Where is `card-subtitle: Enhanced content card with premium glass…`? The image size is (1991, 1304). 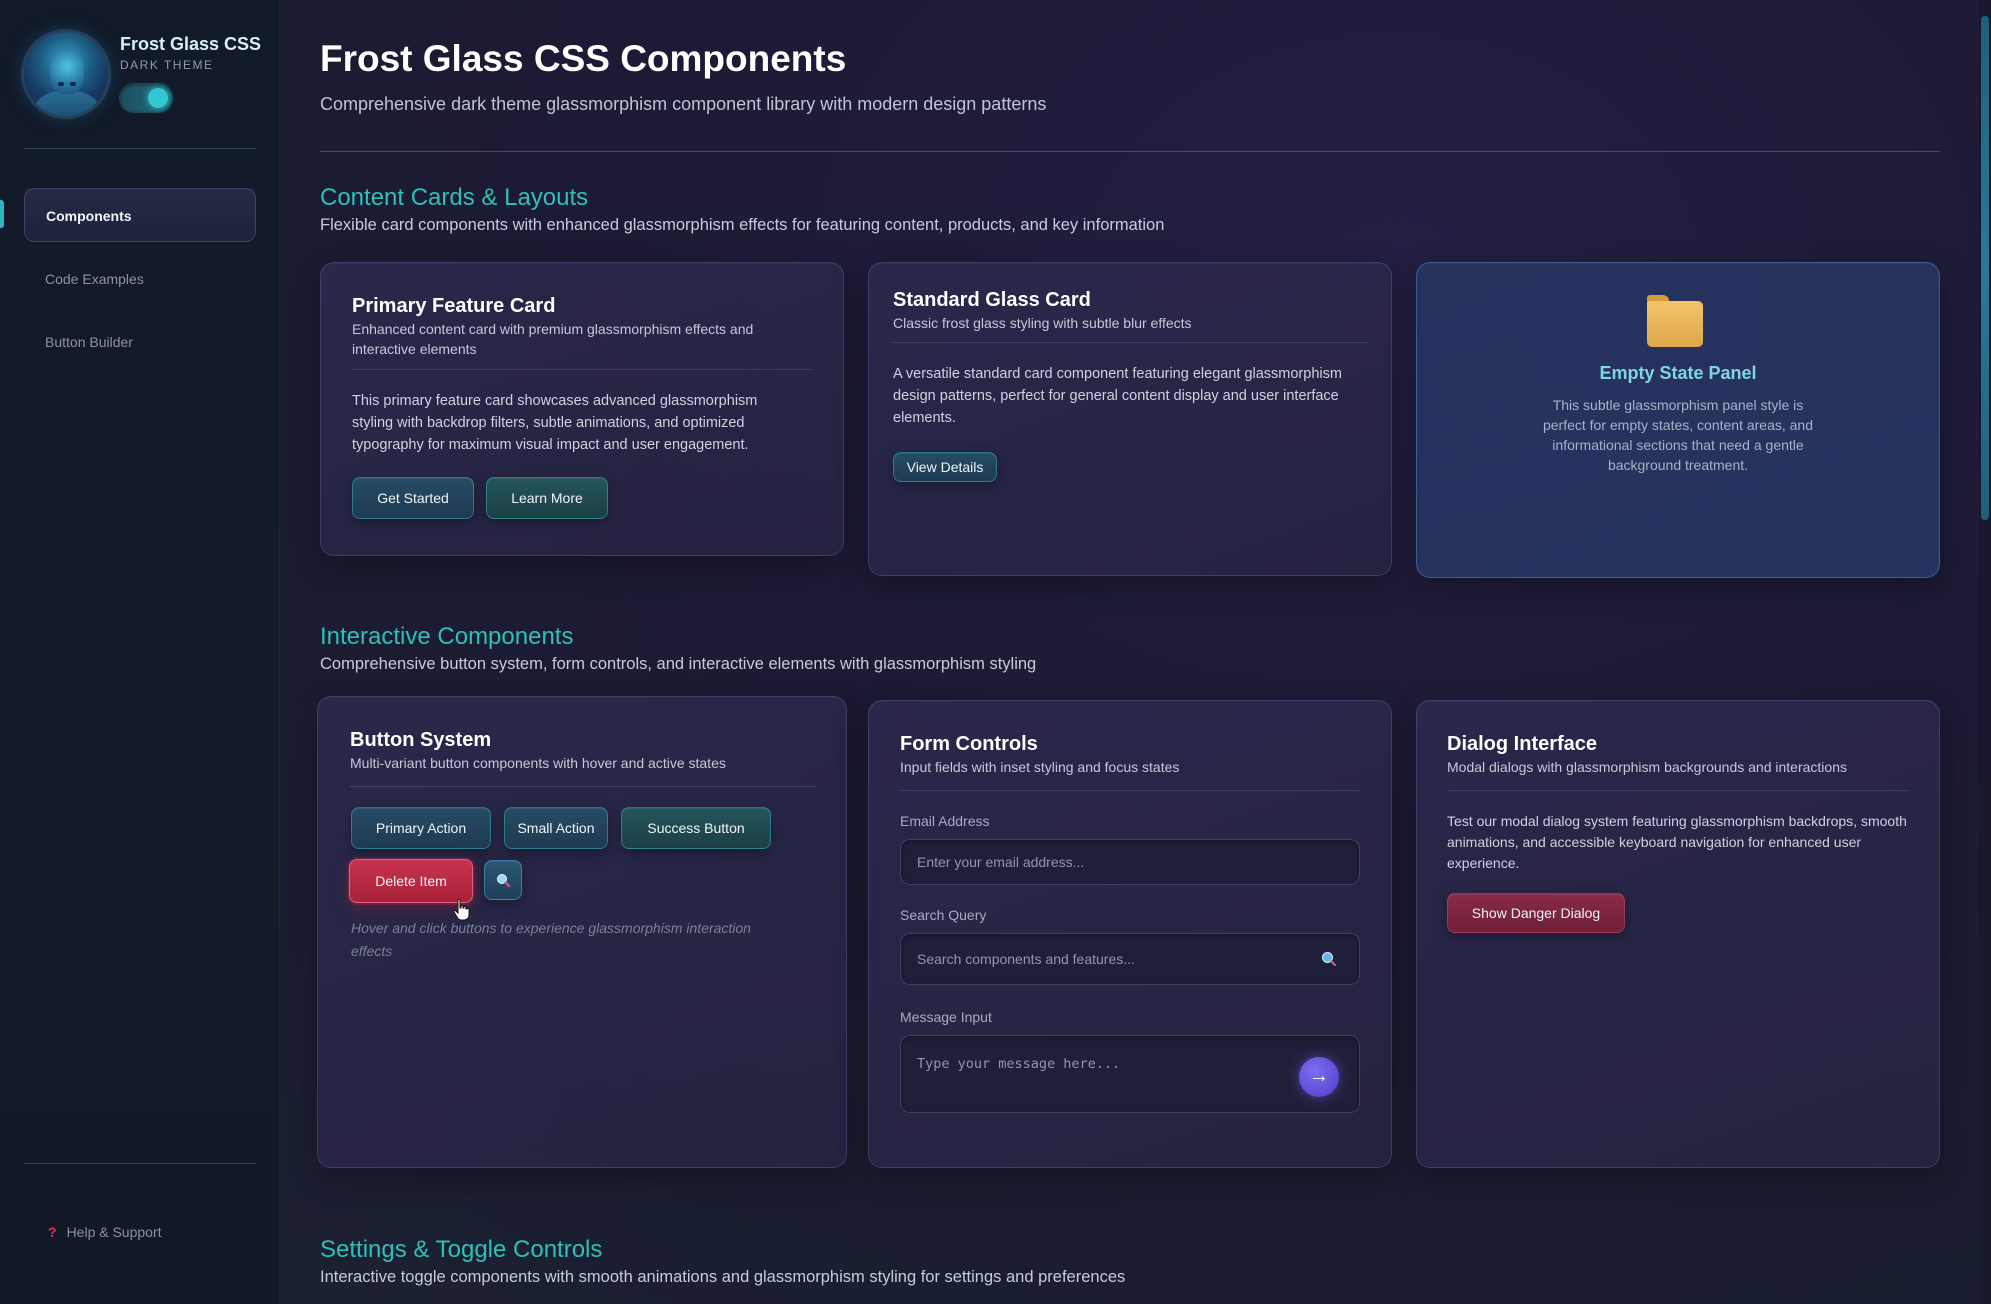
card-subtitle: Enhanced content card with premium glass… is located at coordinates (553, 339).